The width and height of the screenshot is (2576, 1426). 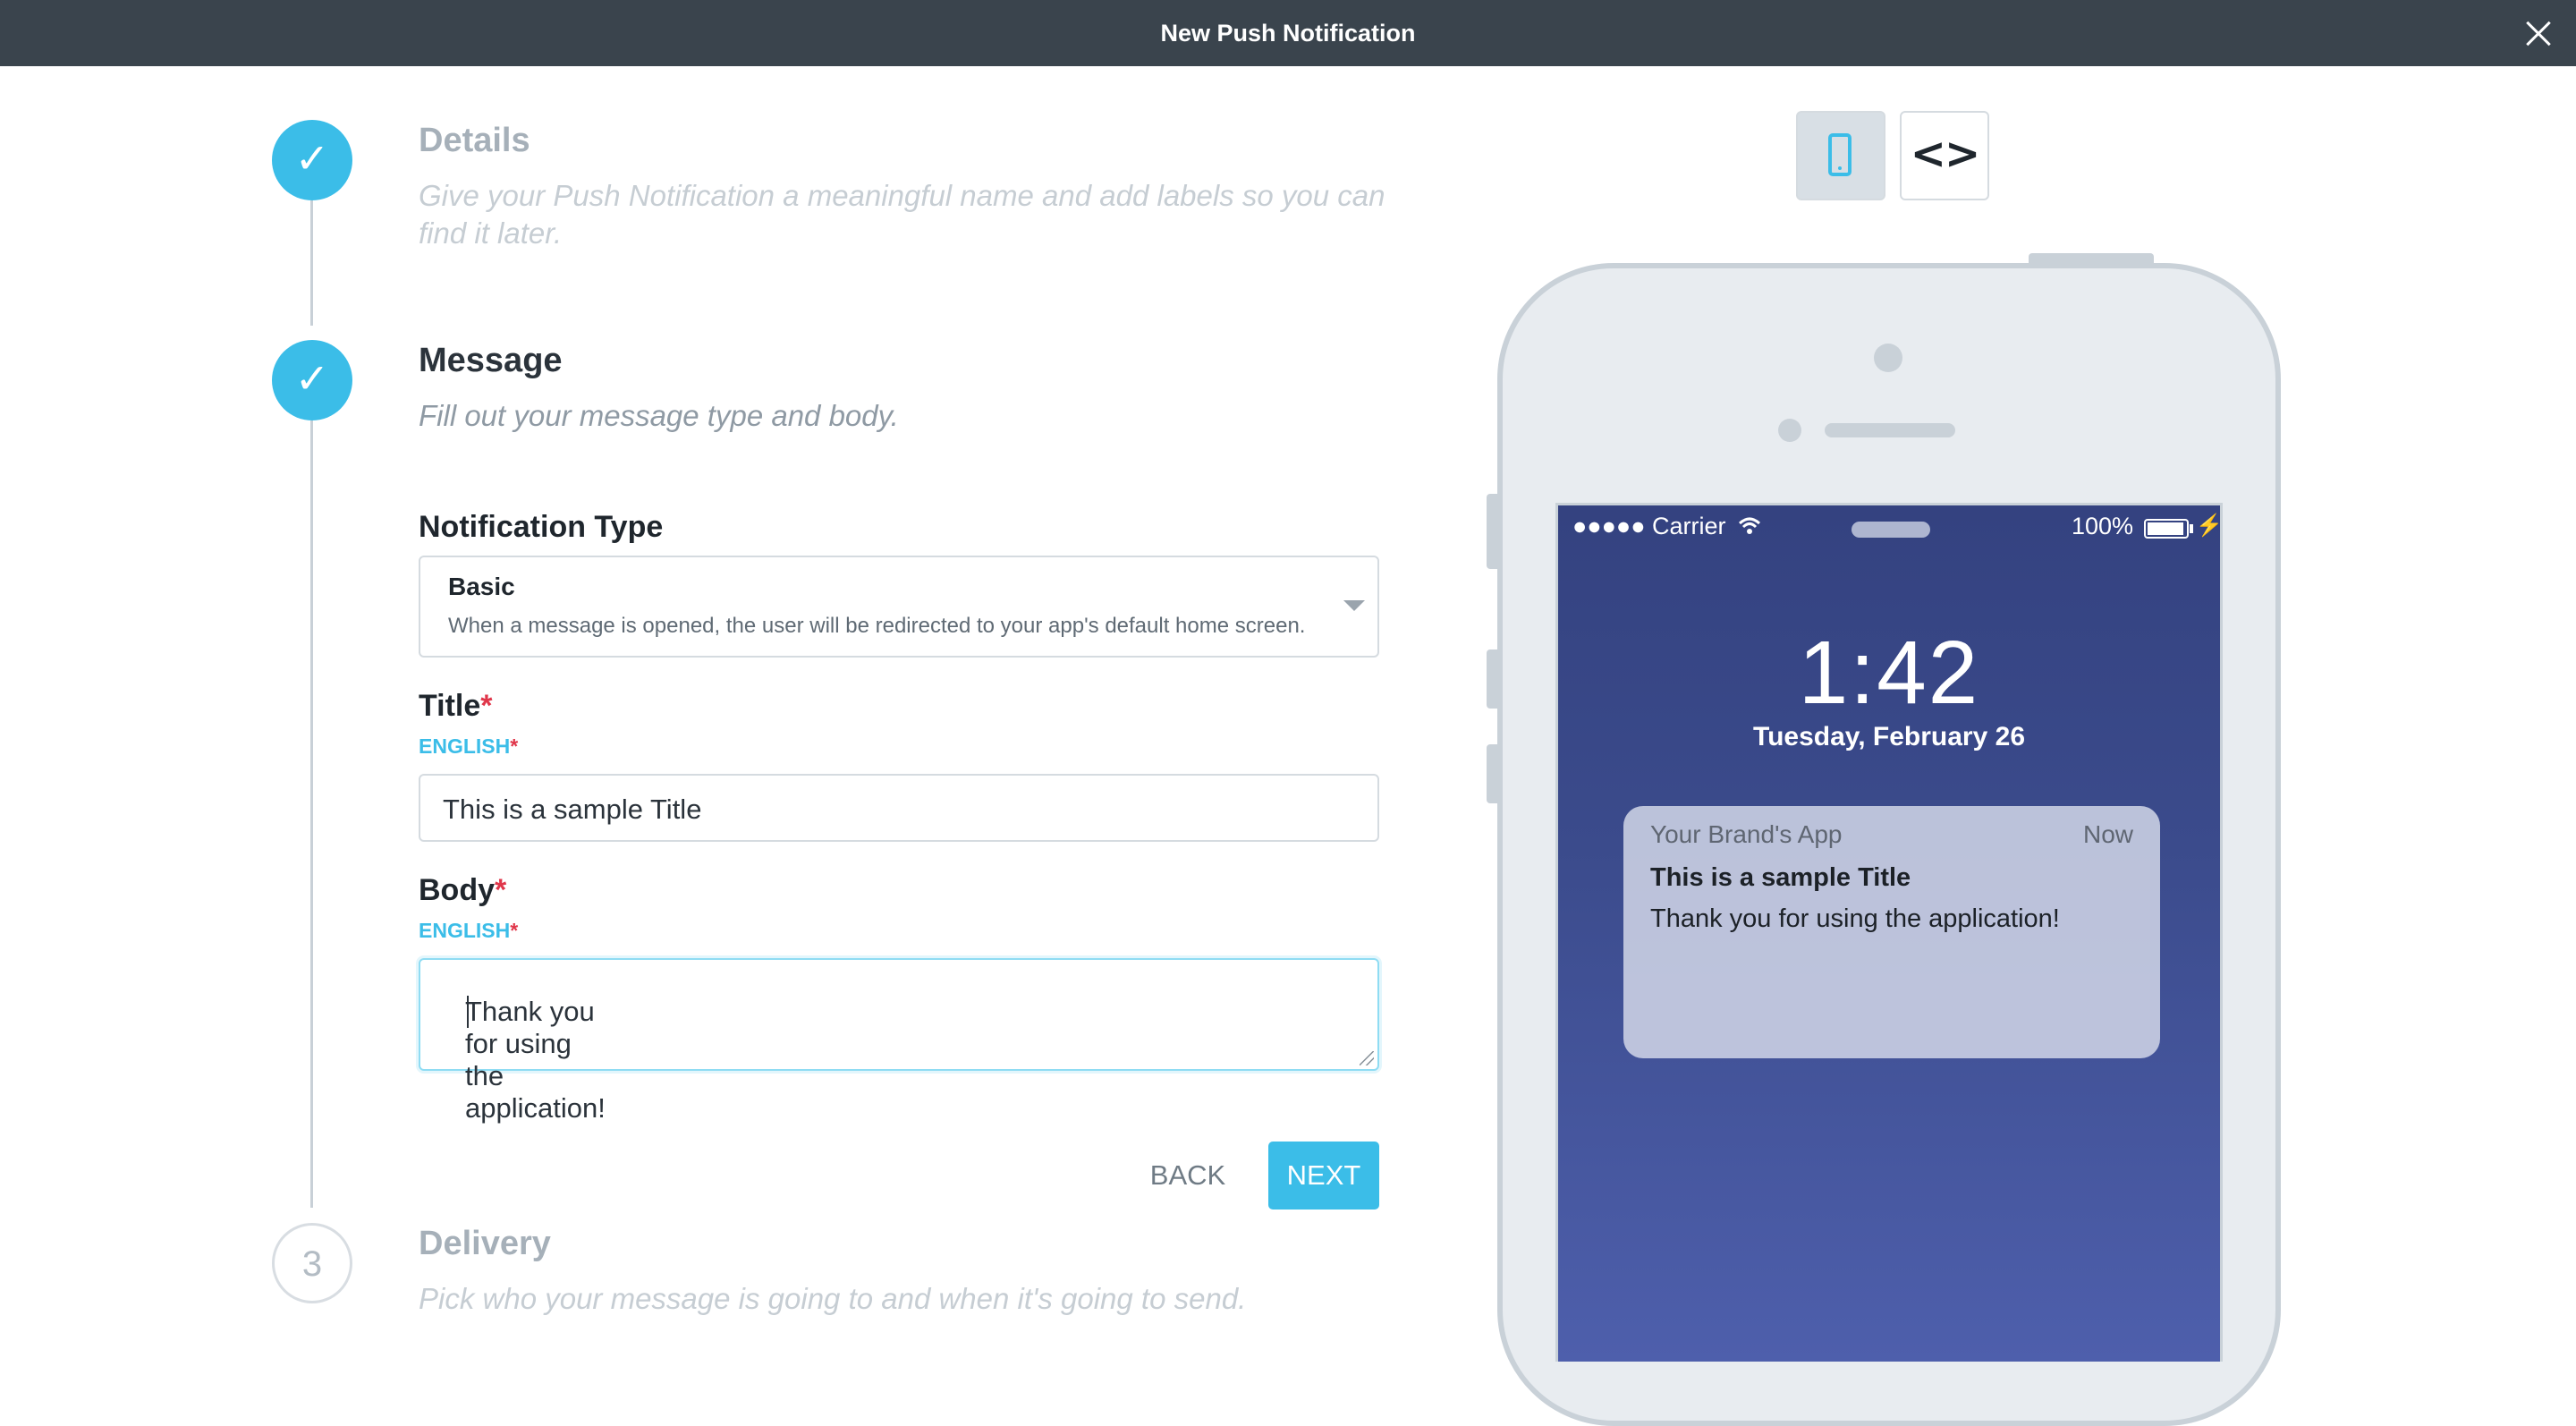 I want to click on body-language-label: ENGLISH*, so click(x=468, y=931).